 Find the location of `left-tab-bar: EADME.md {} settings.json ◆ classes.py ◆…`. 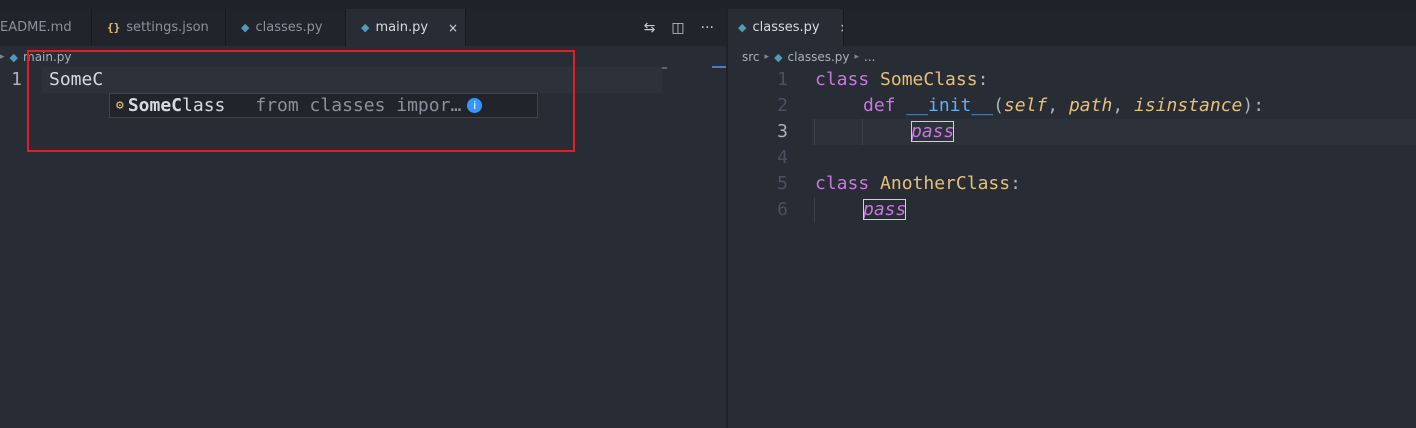

left-tab-bar: EADME.md {} settings.json ◆ classes.py ◆… is located at coordinates (363, 27).